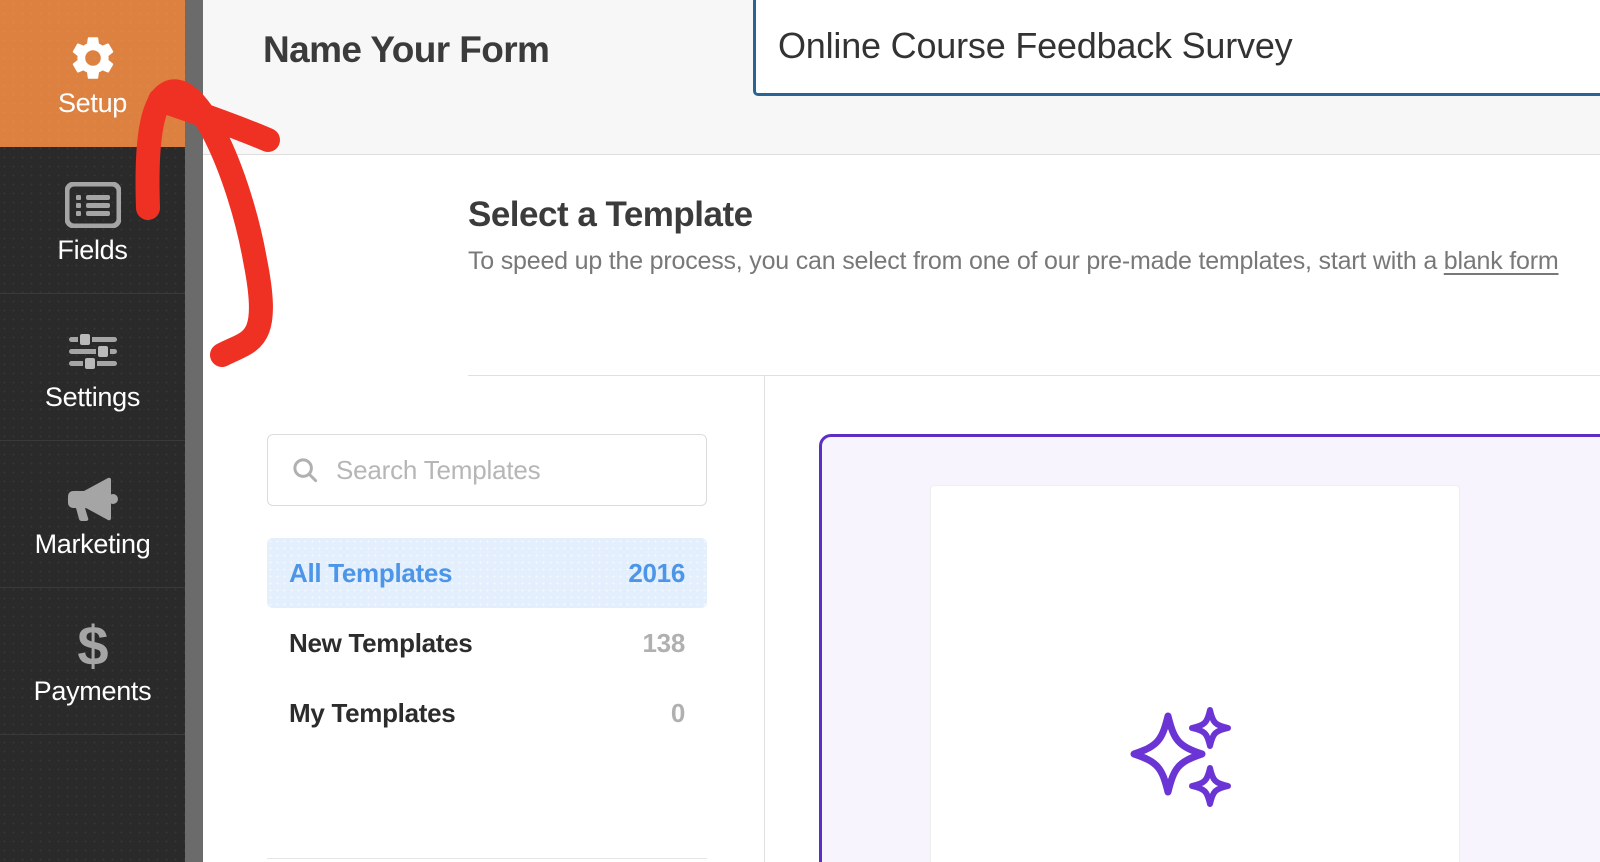  Describe the element at coordinates (92, 249) in the screenshot. I see `sidebar-item-label: Fields` at that location.